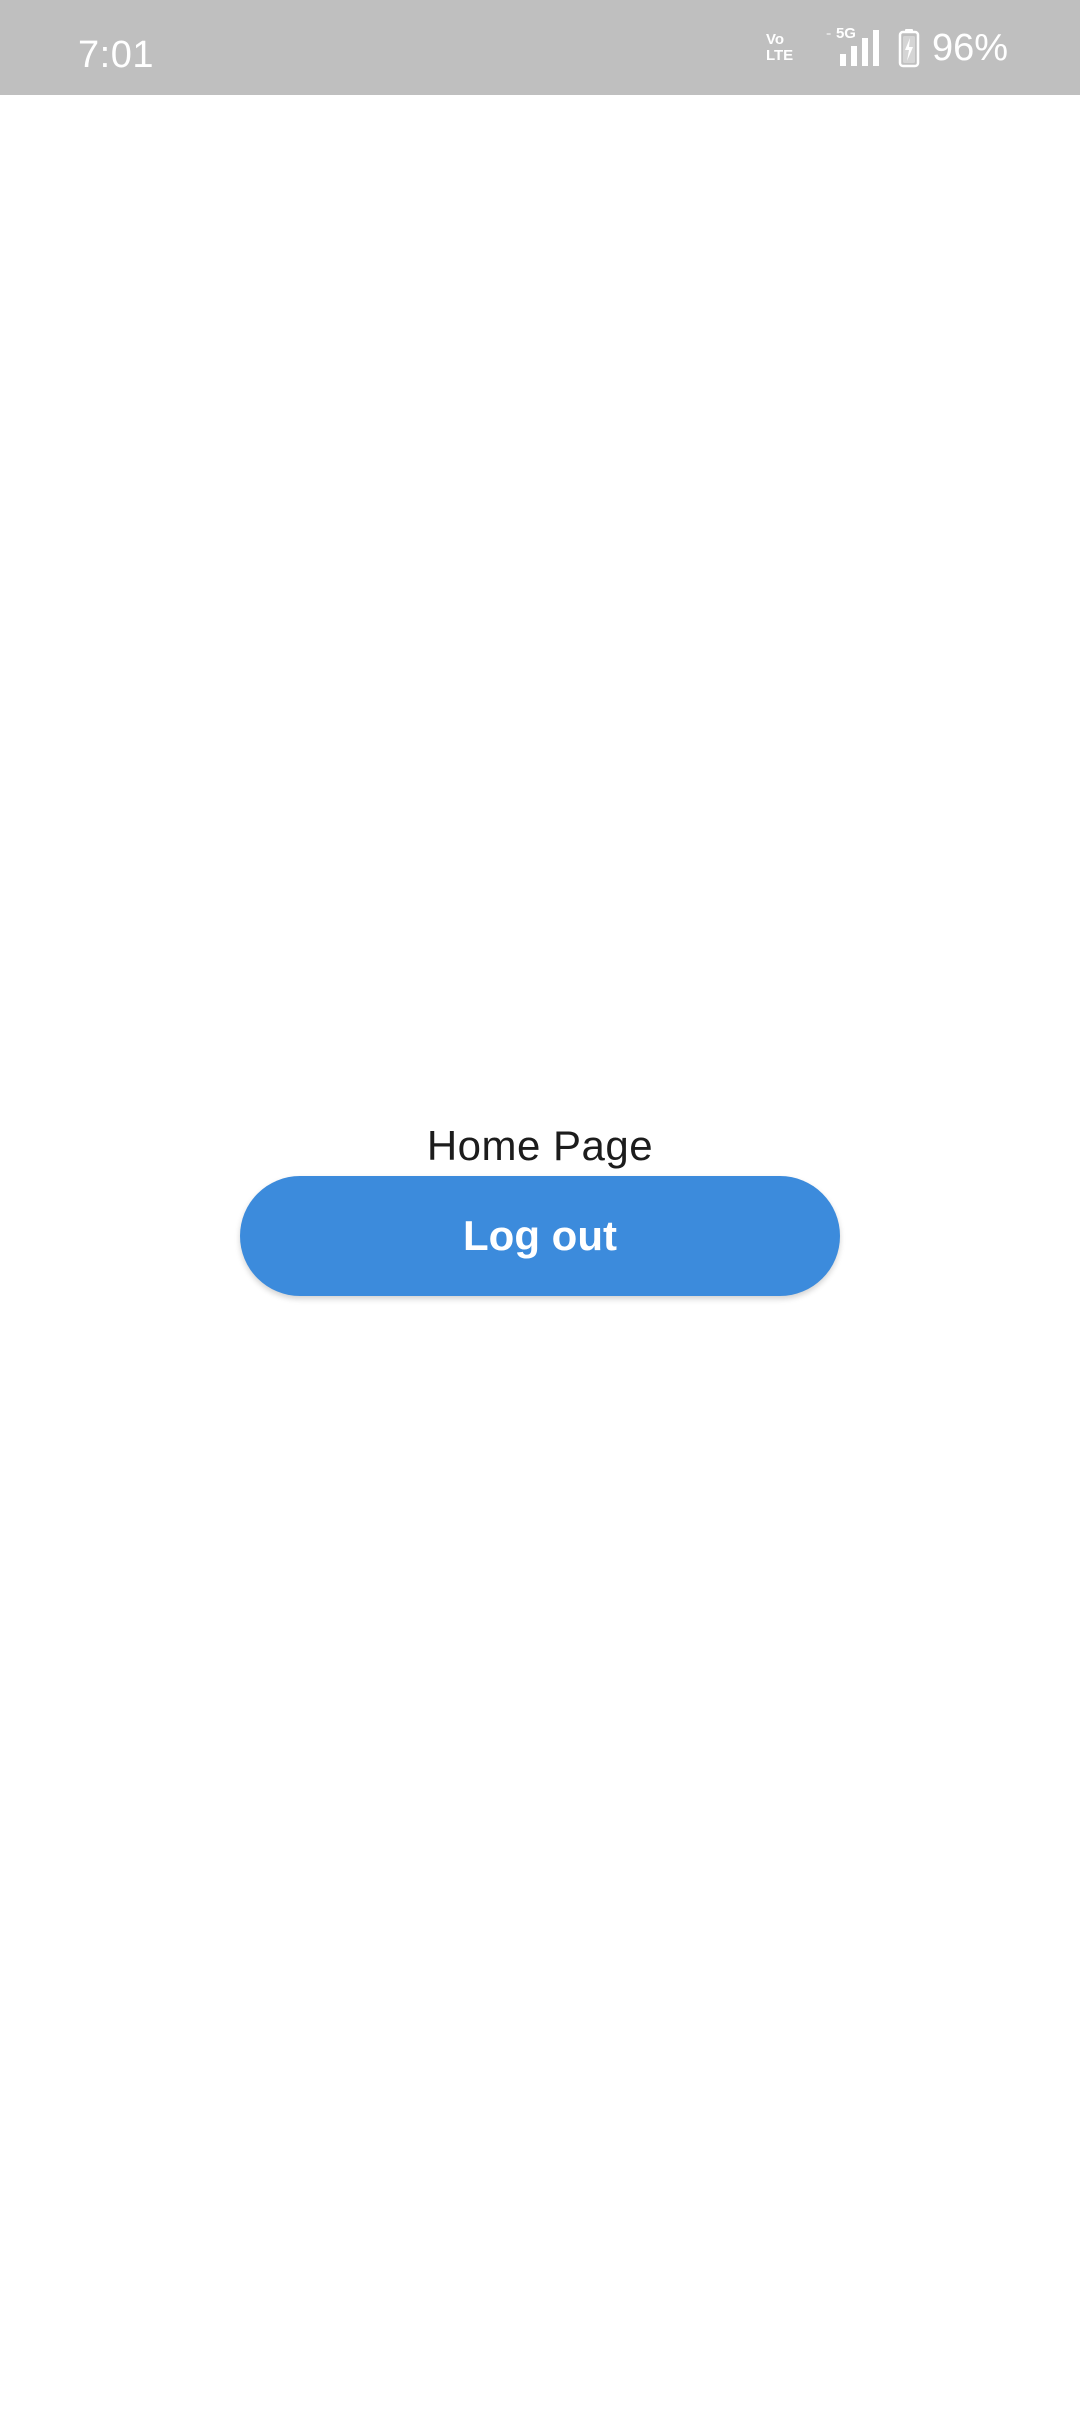 This screenshot has width=1080, height=2412. I want to click on signal-indicator: ⁼ 5G, so click(855, 47).